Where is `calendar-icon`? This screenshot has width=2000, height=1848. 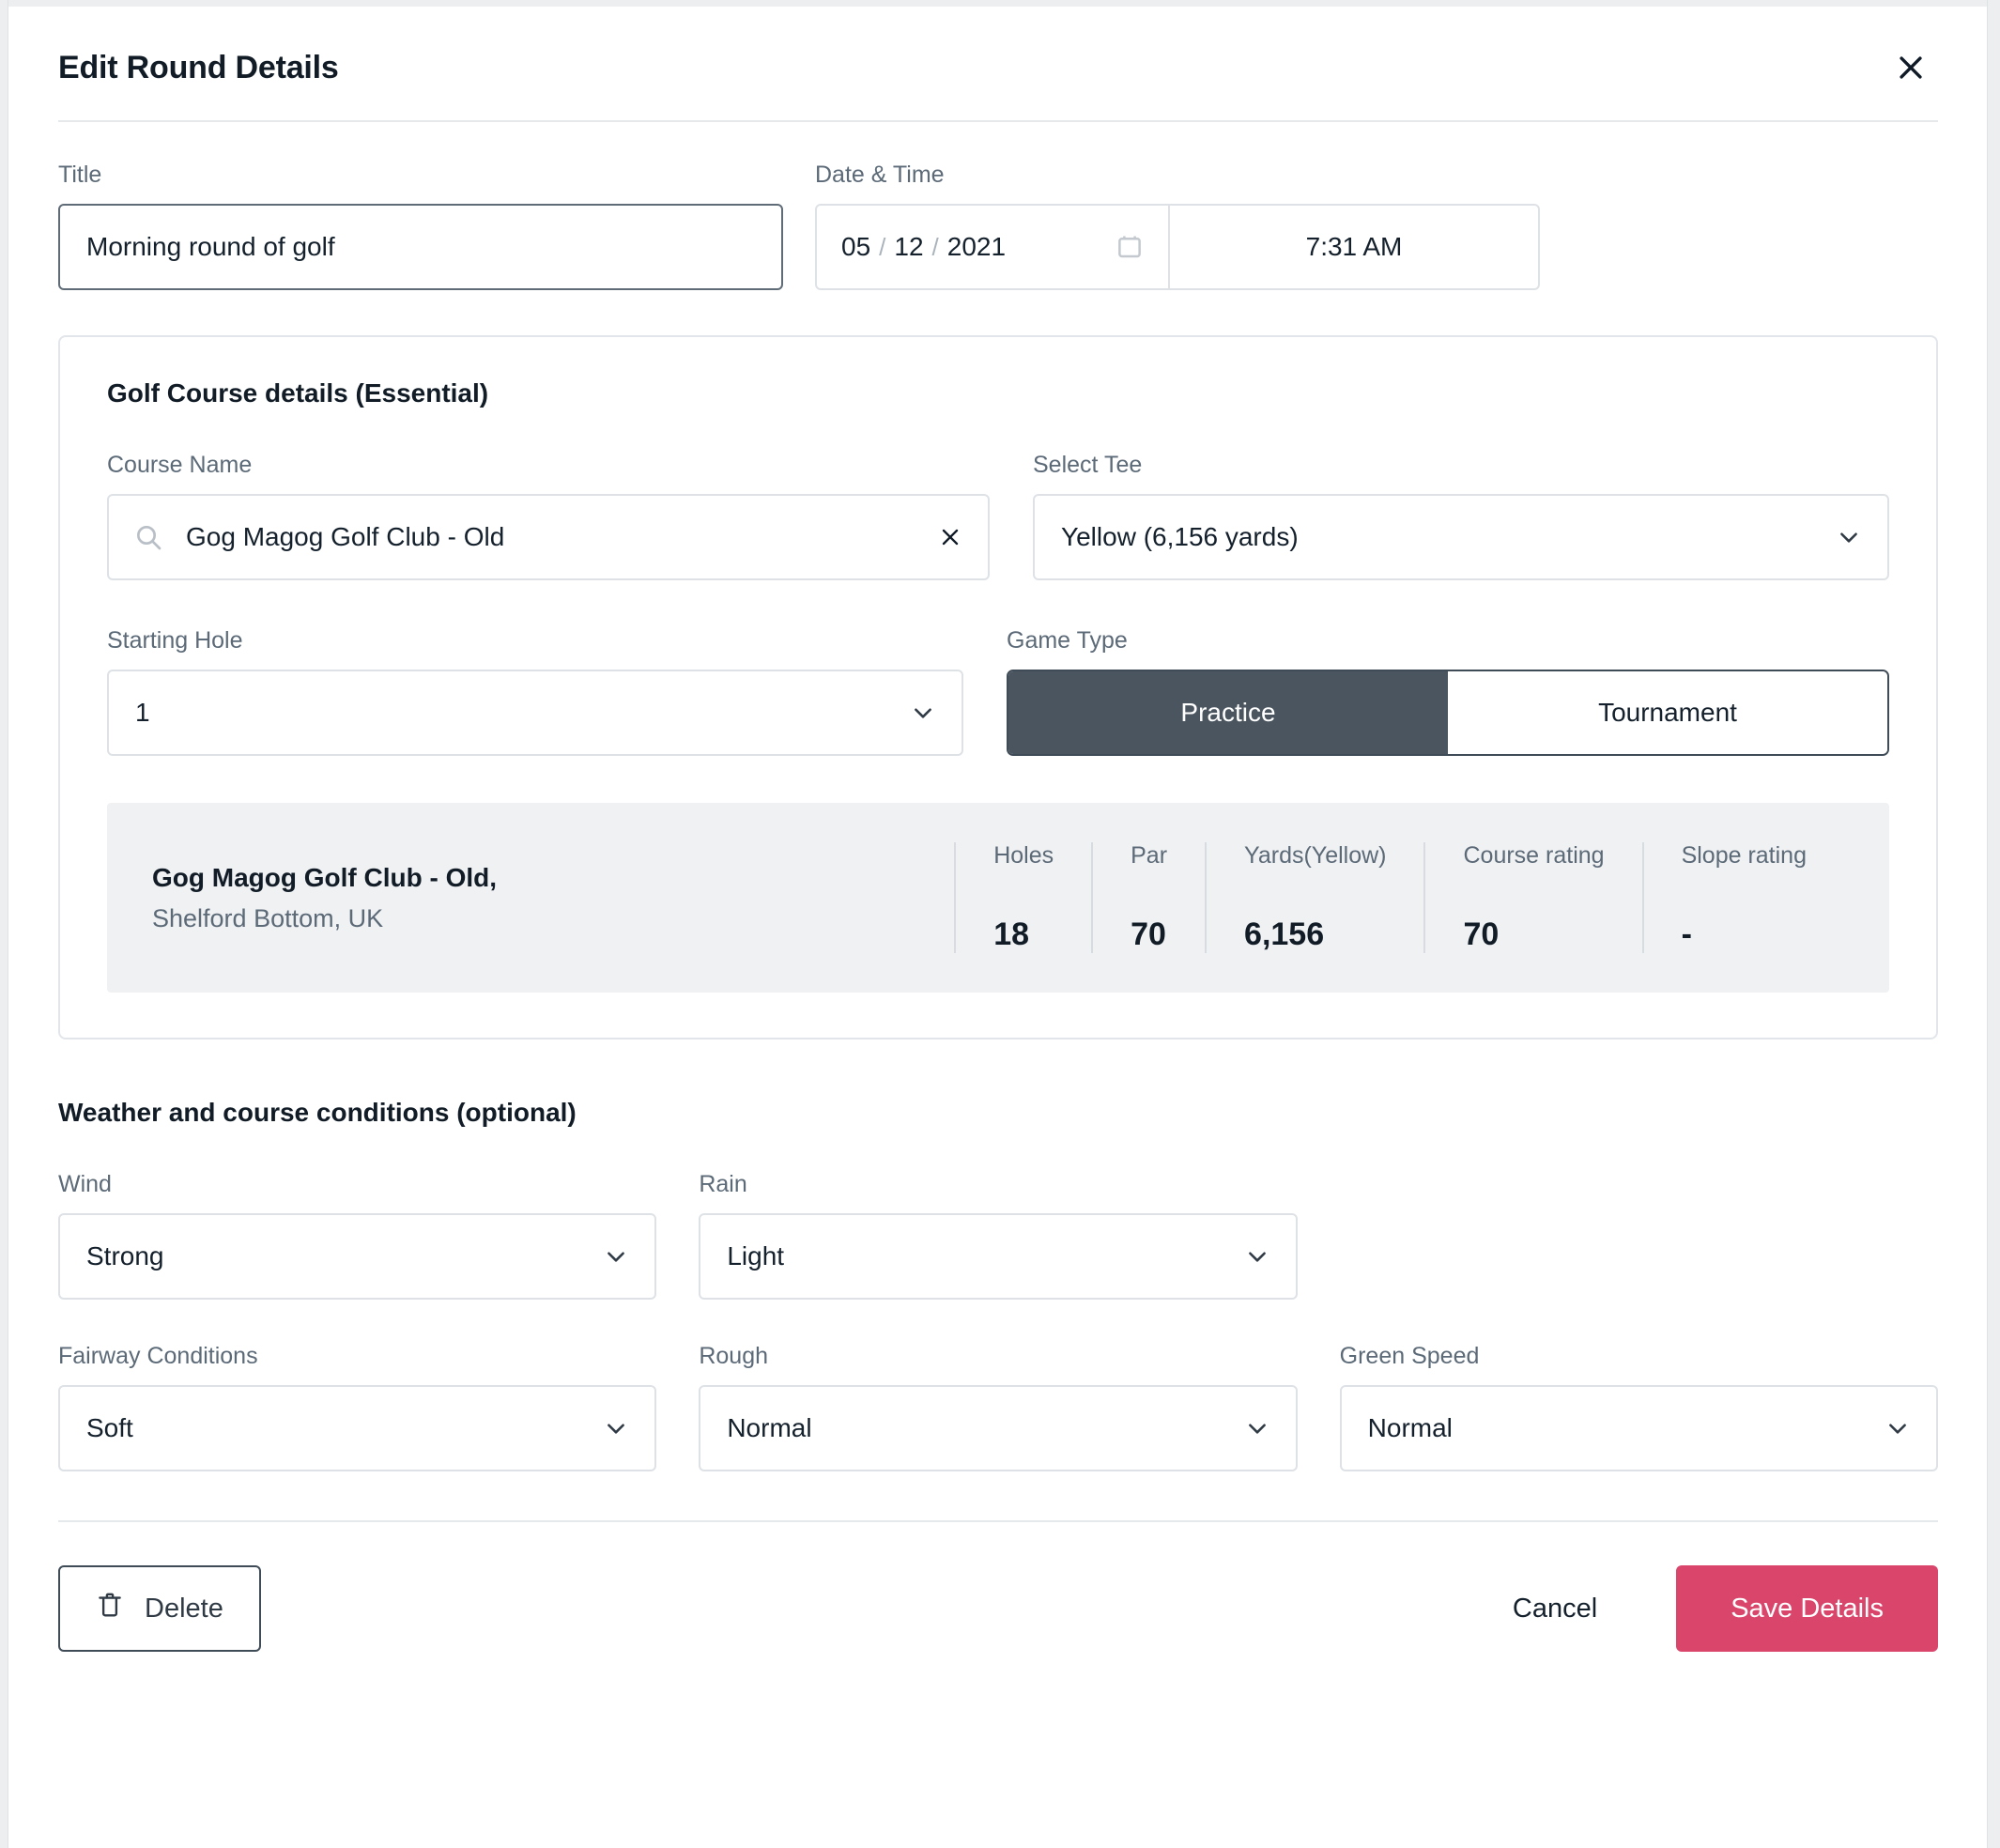
calendar-icon is located at coordinates (1129, 247).